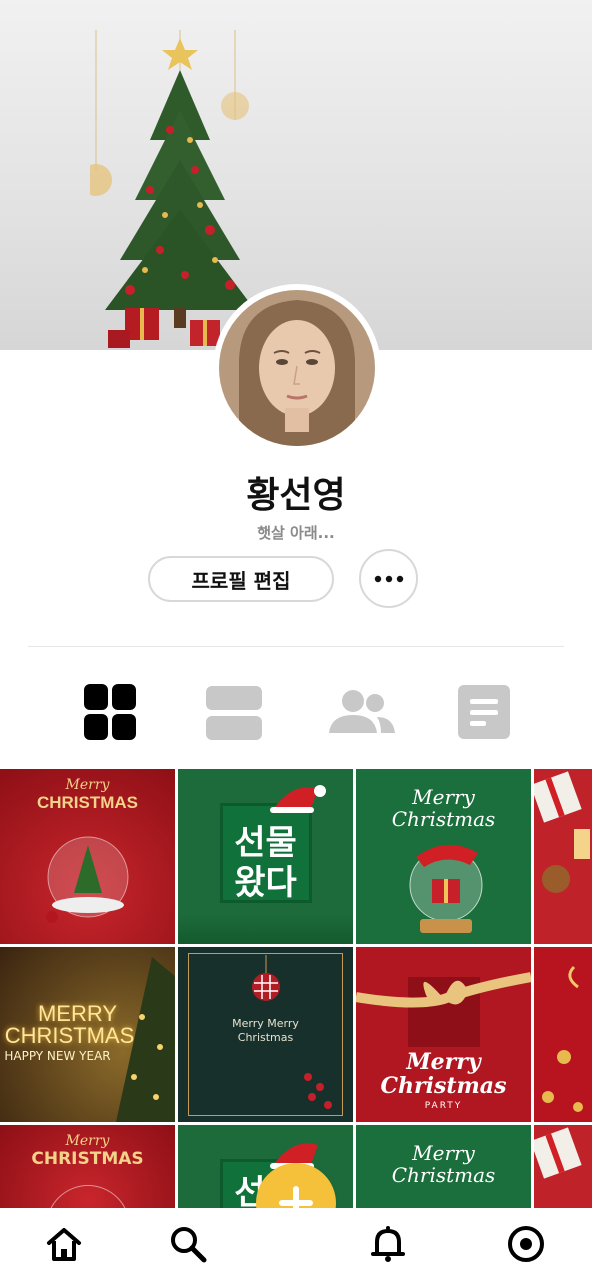 The height and width of the screenshot is (1280, 592). What do you see at coordinates (145, 1039) in the screenshot?
I see `tree-lights-image` at bounding box center [145, 1039].